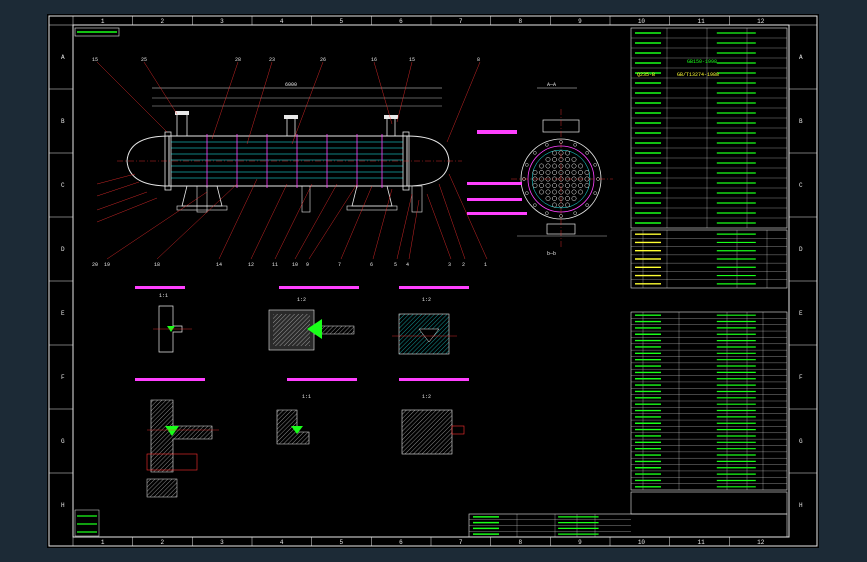 The image size is (867, 562). What do you see at coordinates (275, 265) in the screenshot?
I see `balloon-label: 11` at bounding box center [275, 265].